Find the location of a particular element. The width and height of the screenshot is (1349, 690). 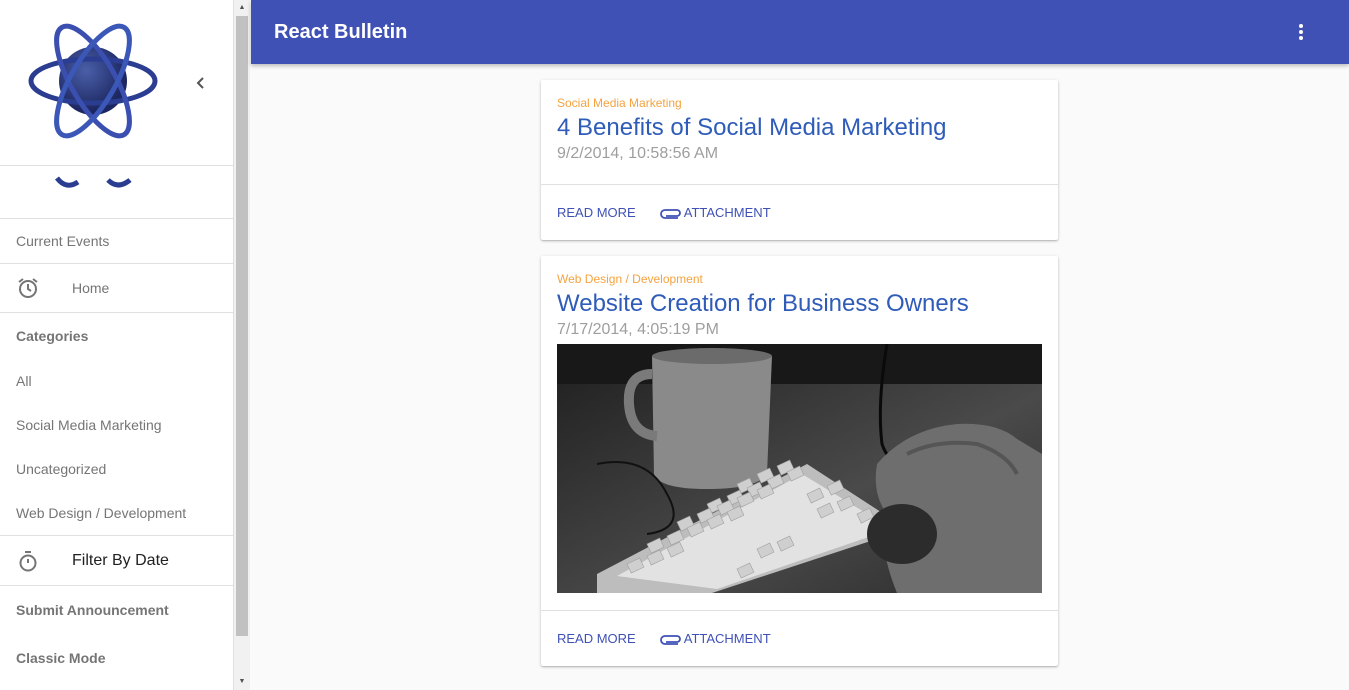

post-title: Website Creation for Business Owners is located at coordinates (799, 304).